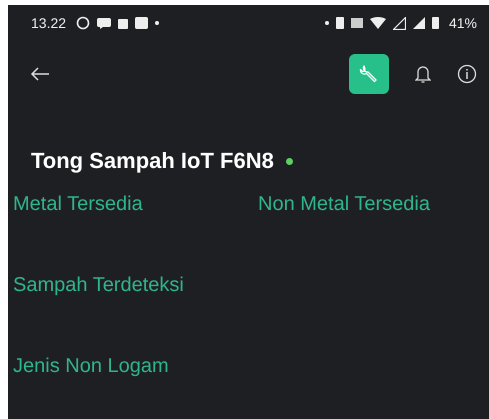 The image size is (489, 419). Describe the element at coordinates (78, 204) in the screenshot. I see `widget-label: Metal Tersedia` at that location.